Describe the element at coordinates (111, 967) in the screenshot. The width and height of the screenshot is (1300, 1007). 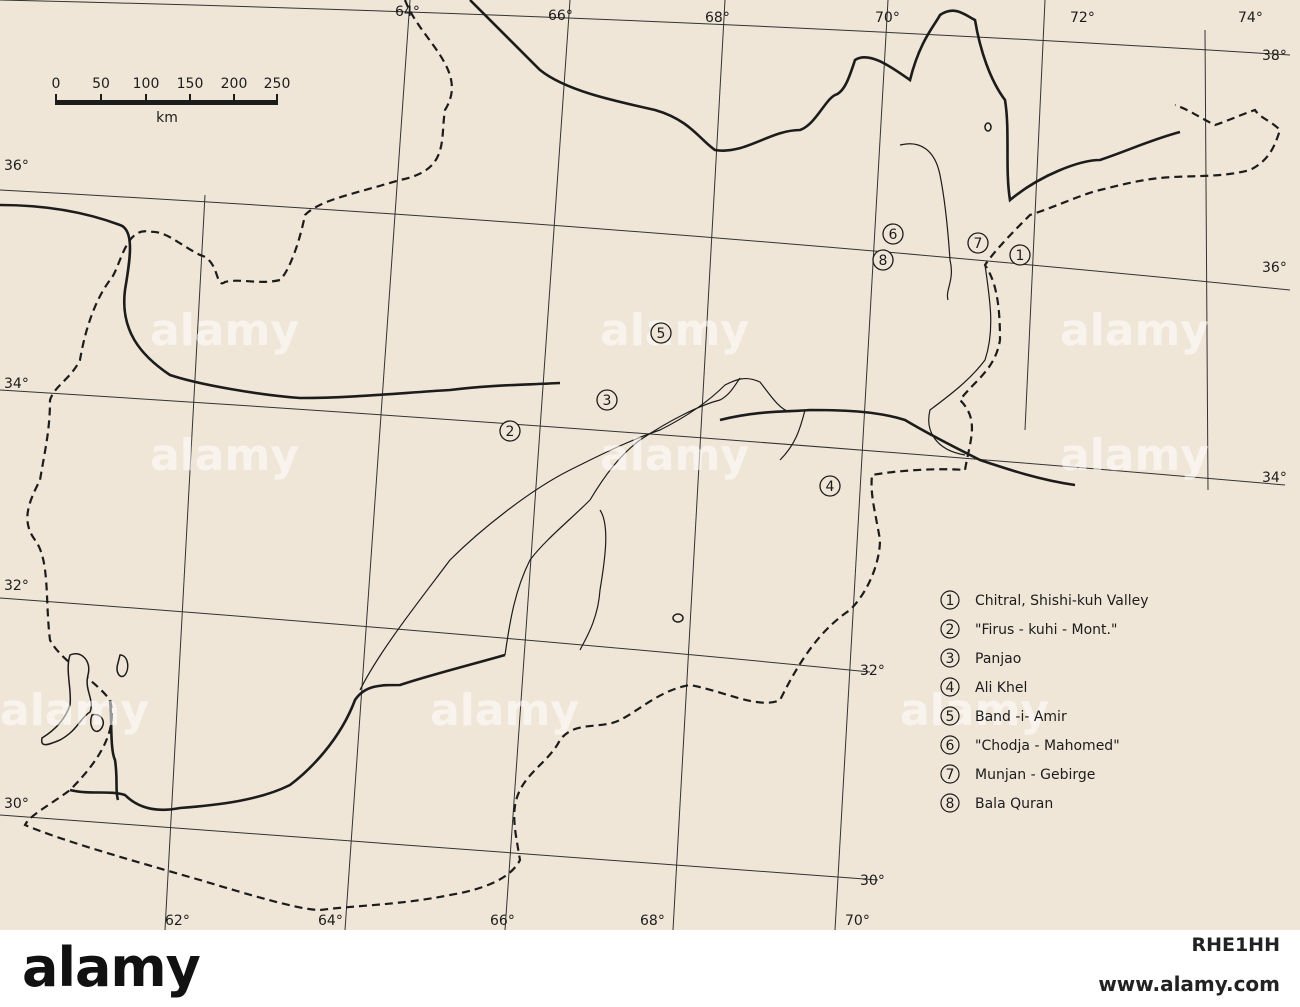
I see `brand-logo: alamy` at that location.